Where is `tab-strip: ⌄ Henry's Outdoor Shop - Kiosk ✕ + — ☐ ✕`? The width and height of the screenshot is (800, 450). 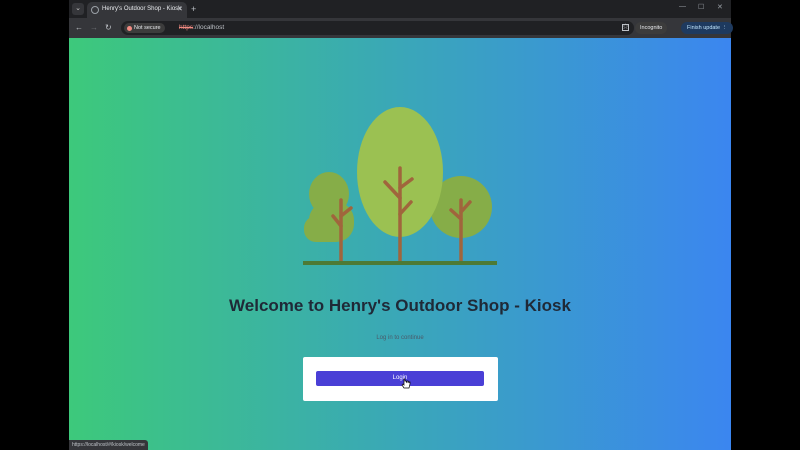
tab-strip: ⌄ Henry's Outdoor Shop - Kiosk ✕ + — ☐ ✕ is located at coordinates (400, 9).